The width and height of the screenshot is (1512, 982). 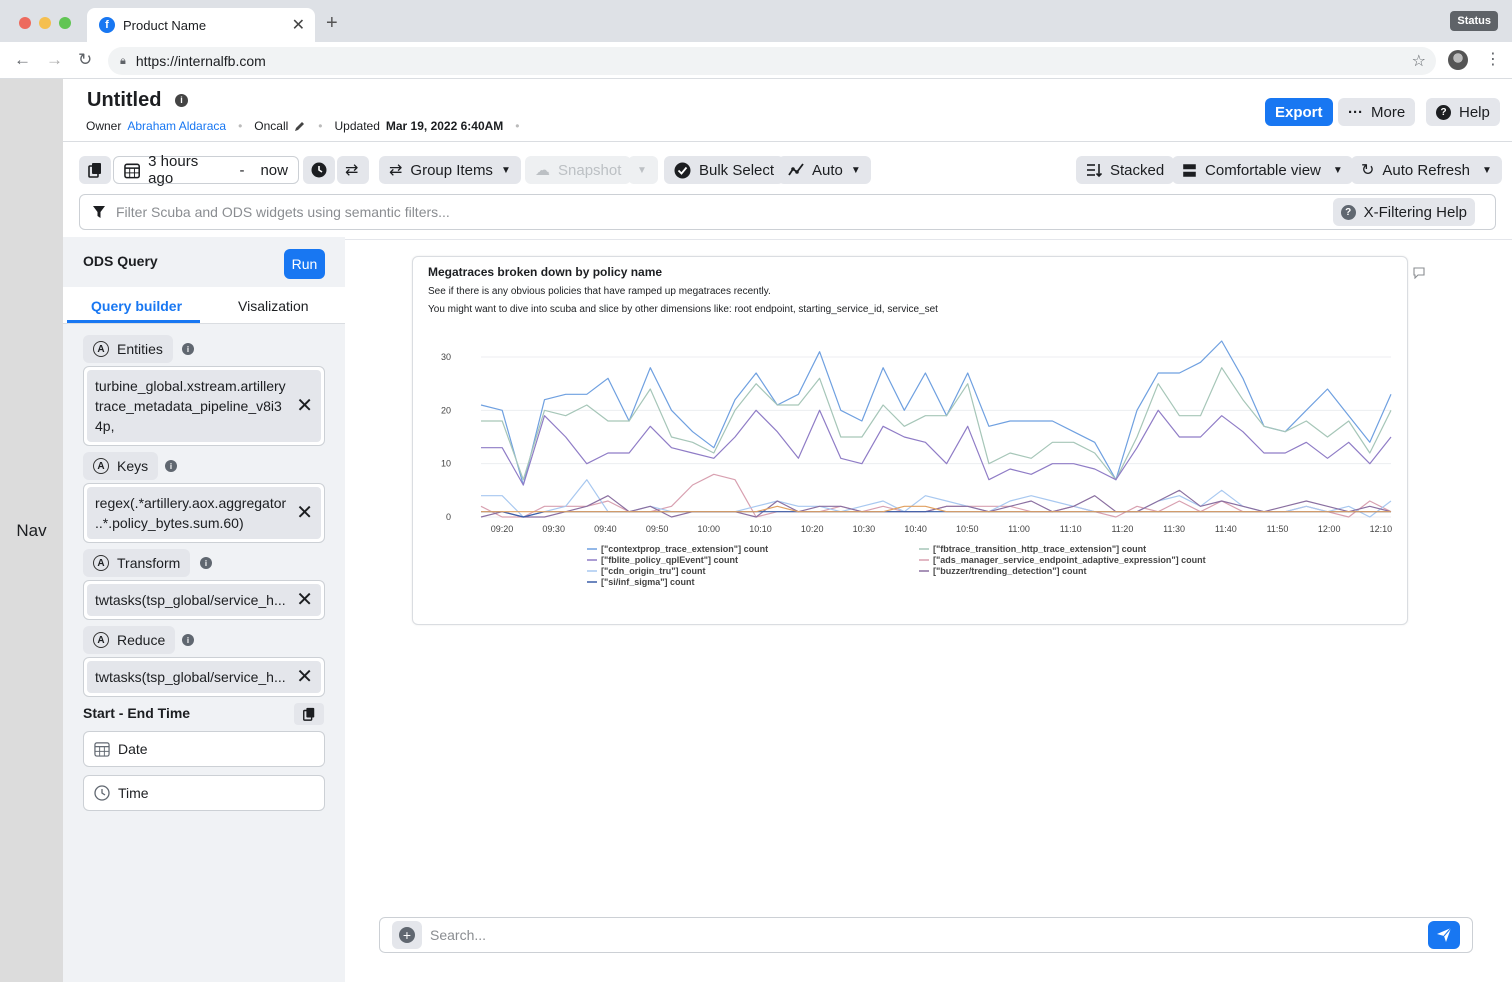 I want to click on clock-button, so click(x=319, y=170).